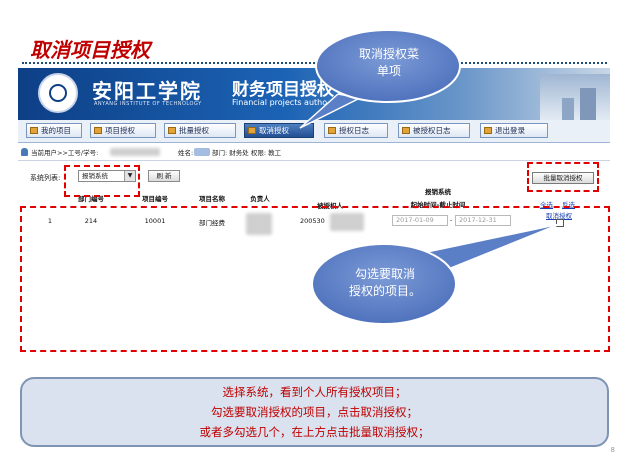  What do you see at coordinates (98, 130) in the screenshot?
I see `key-icon` at bounding box center [98, 130].